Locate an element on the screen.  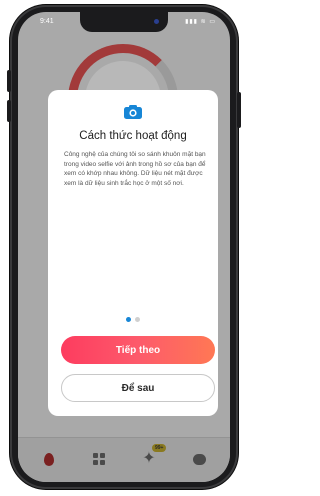
camera-icon is located at coordinates (133, 112).